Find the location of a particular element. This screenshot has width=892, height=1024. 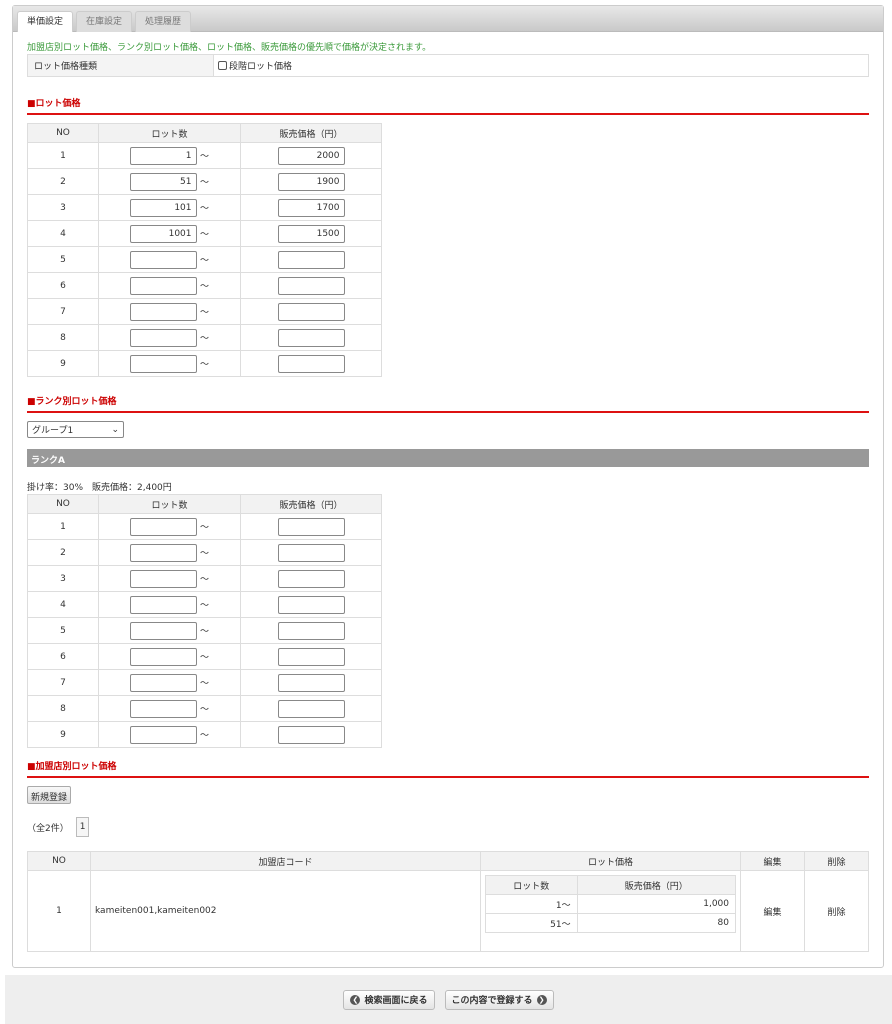

col-edit: 編集 is located at coordinates (772, 861).